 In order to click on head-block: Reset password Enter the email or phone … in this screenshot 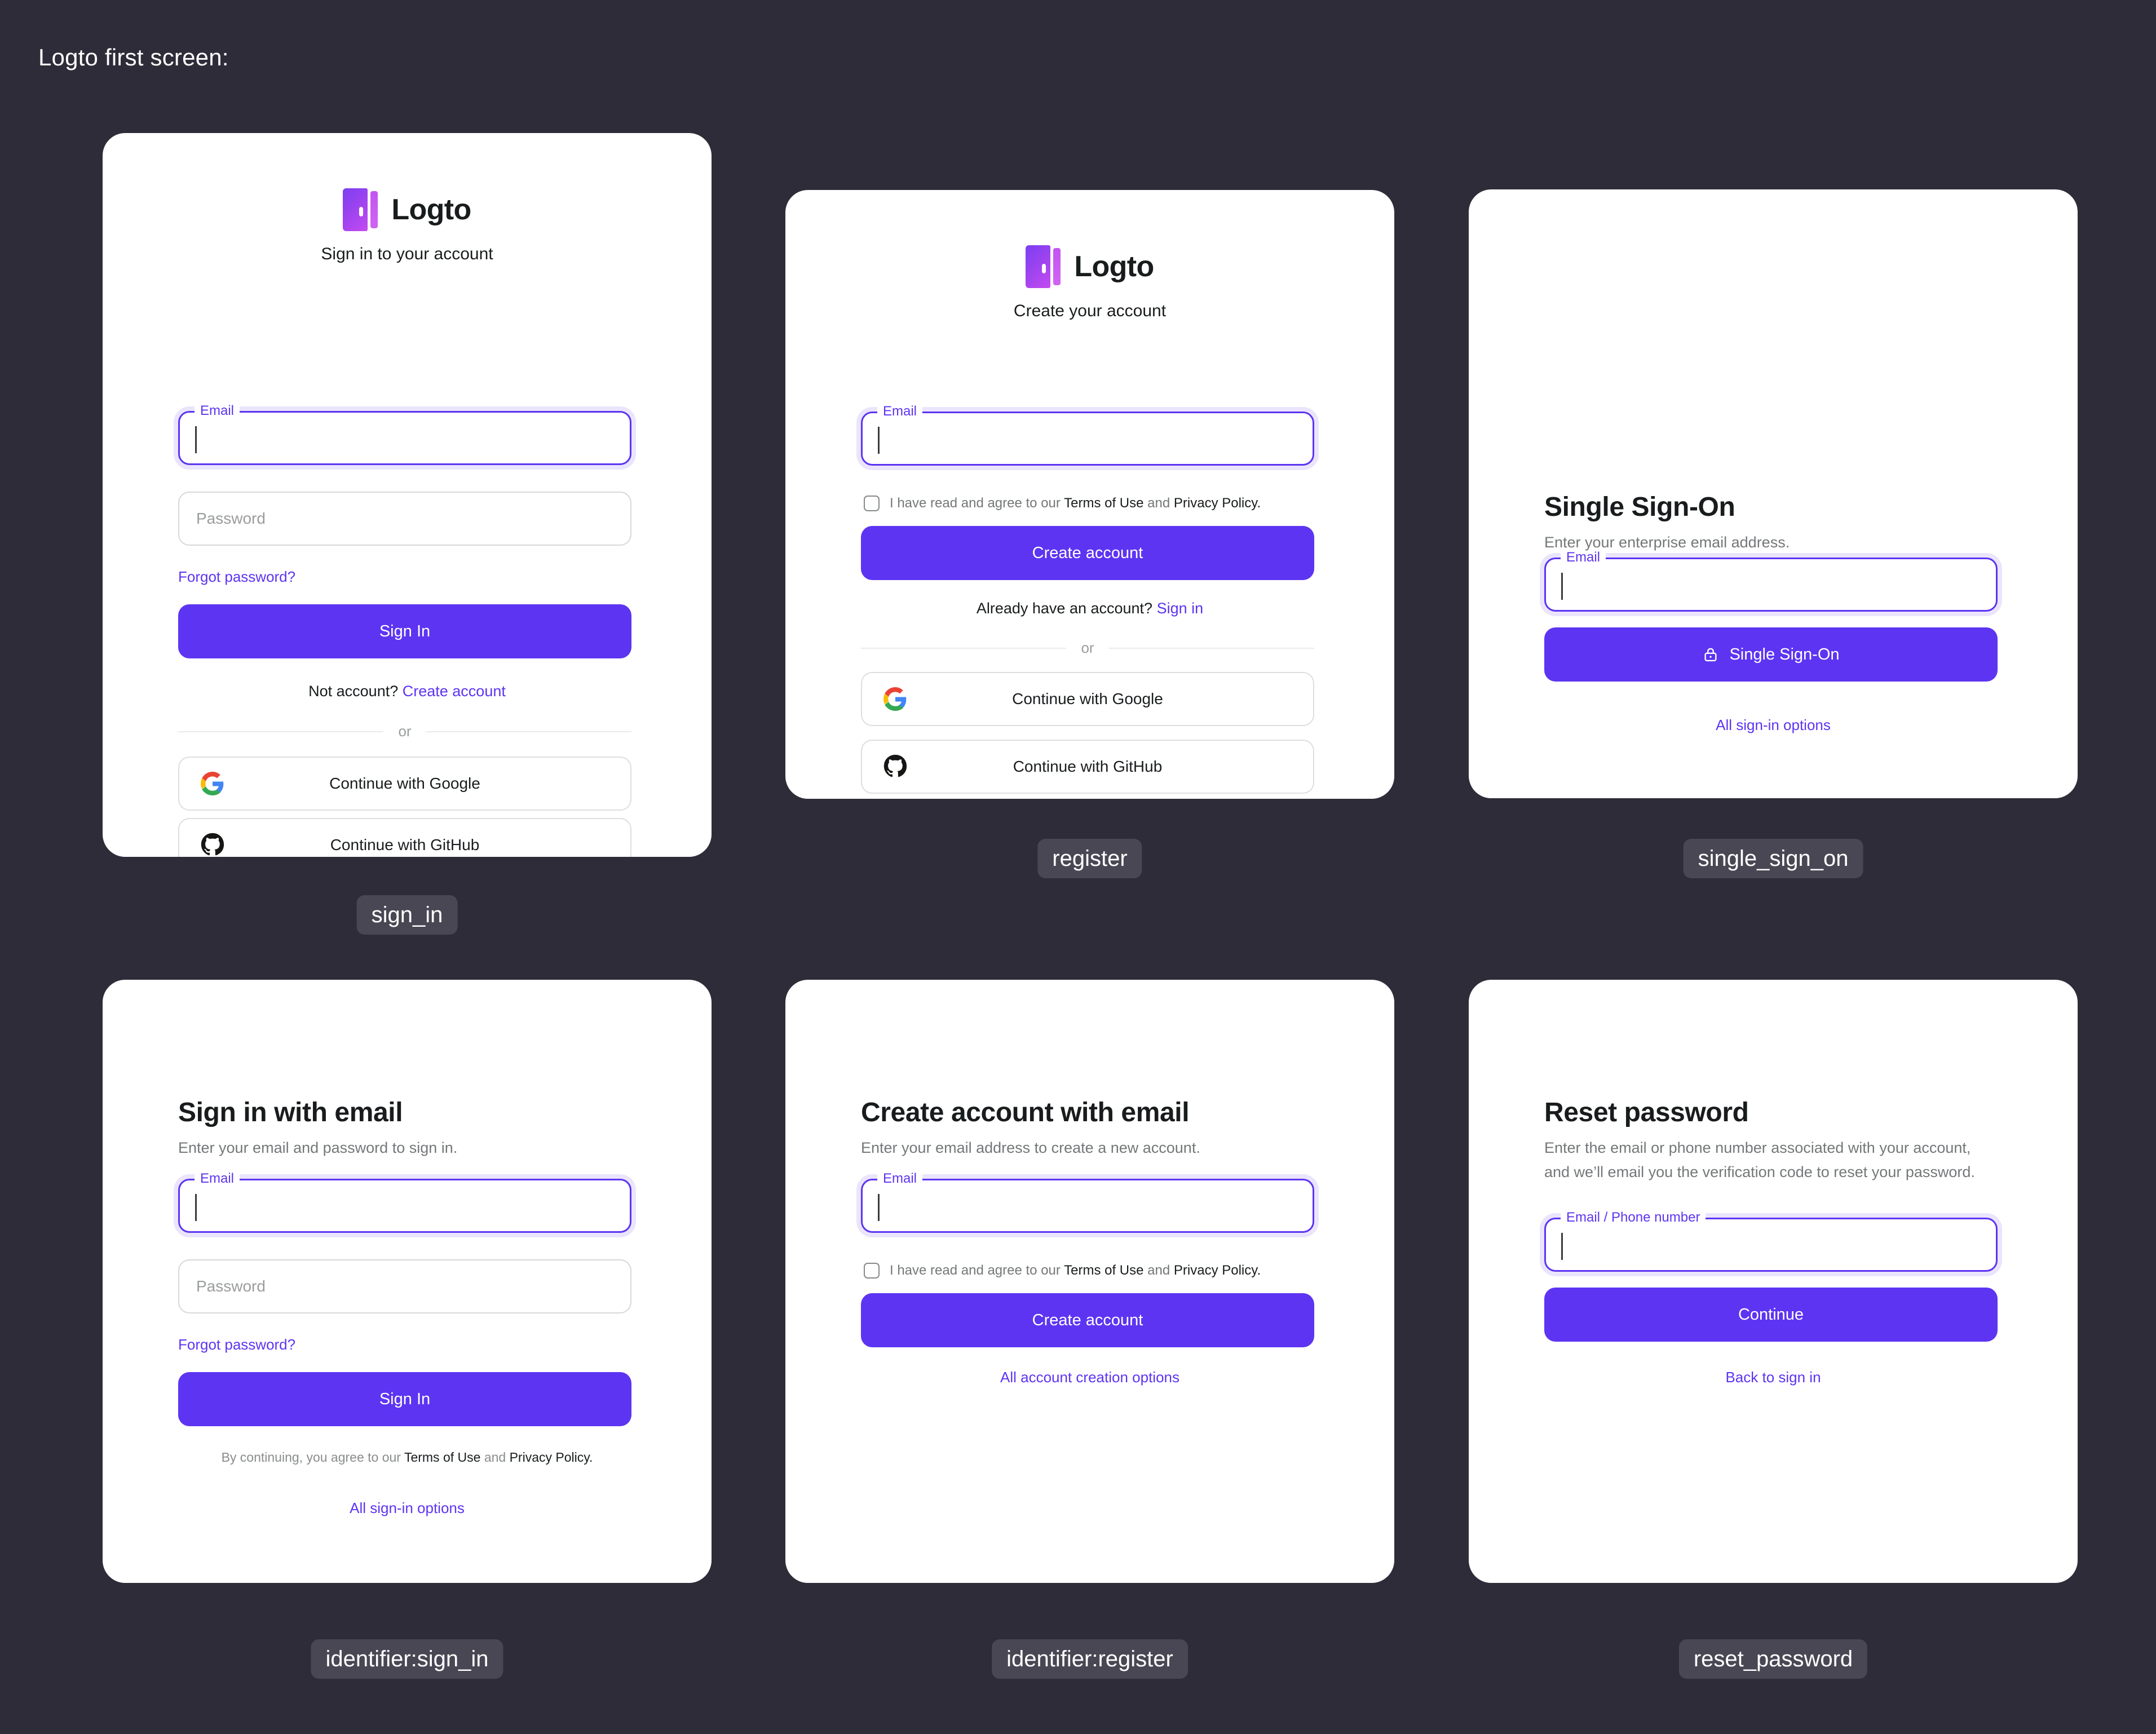, I will do `click(1767, 1141)`.